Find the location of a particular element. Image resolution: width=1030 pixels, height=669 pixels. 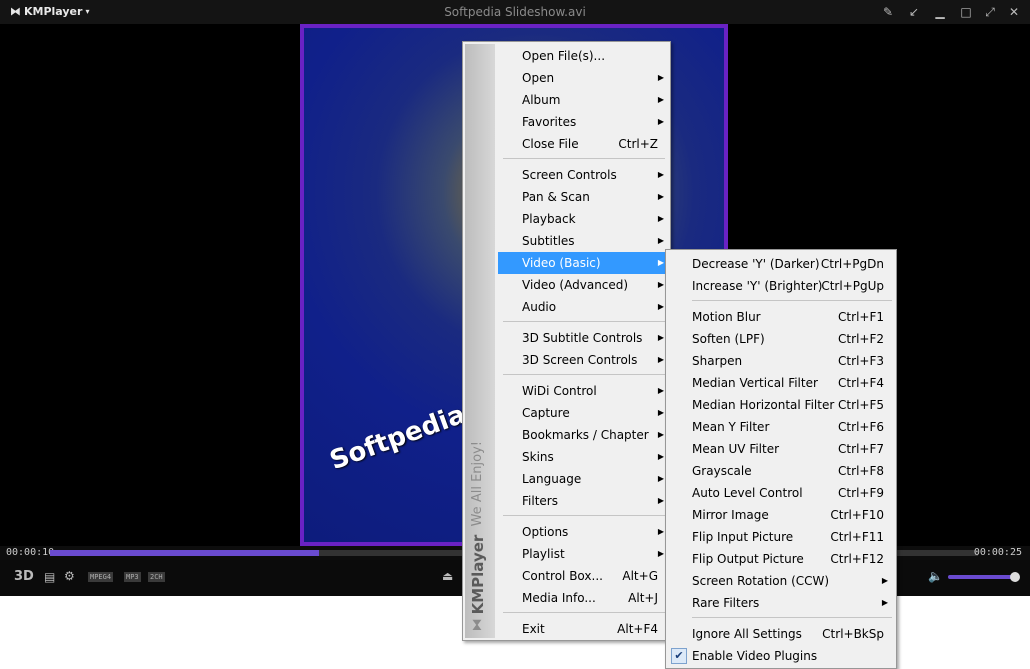

pin-icon: ✎ is located at coordinates (888, 12).